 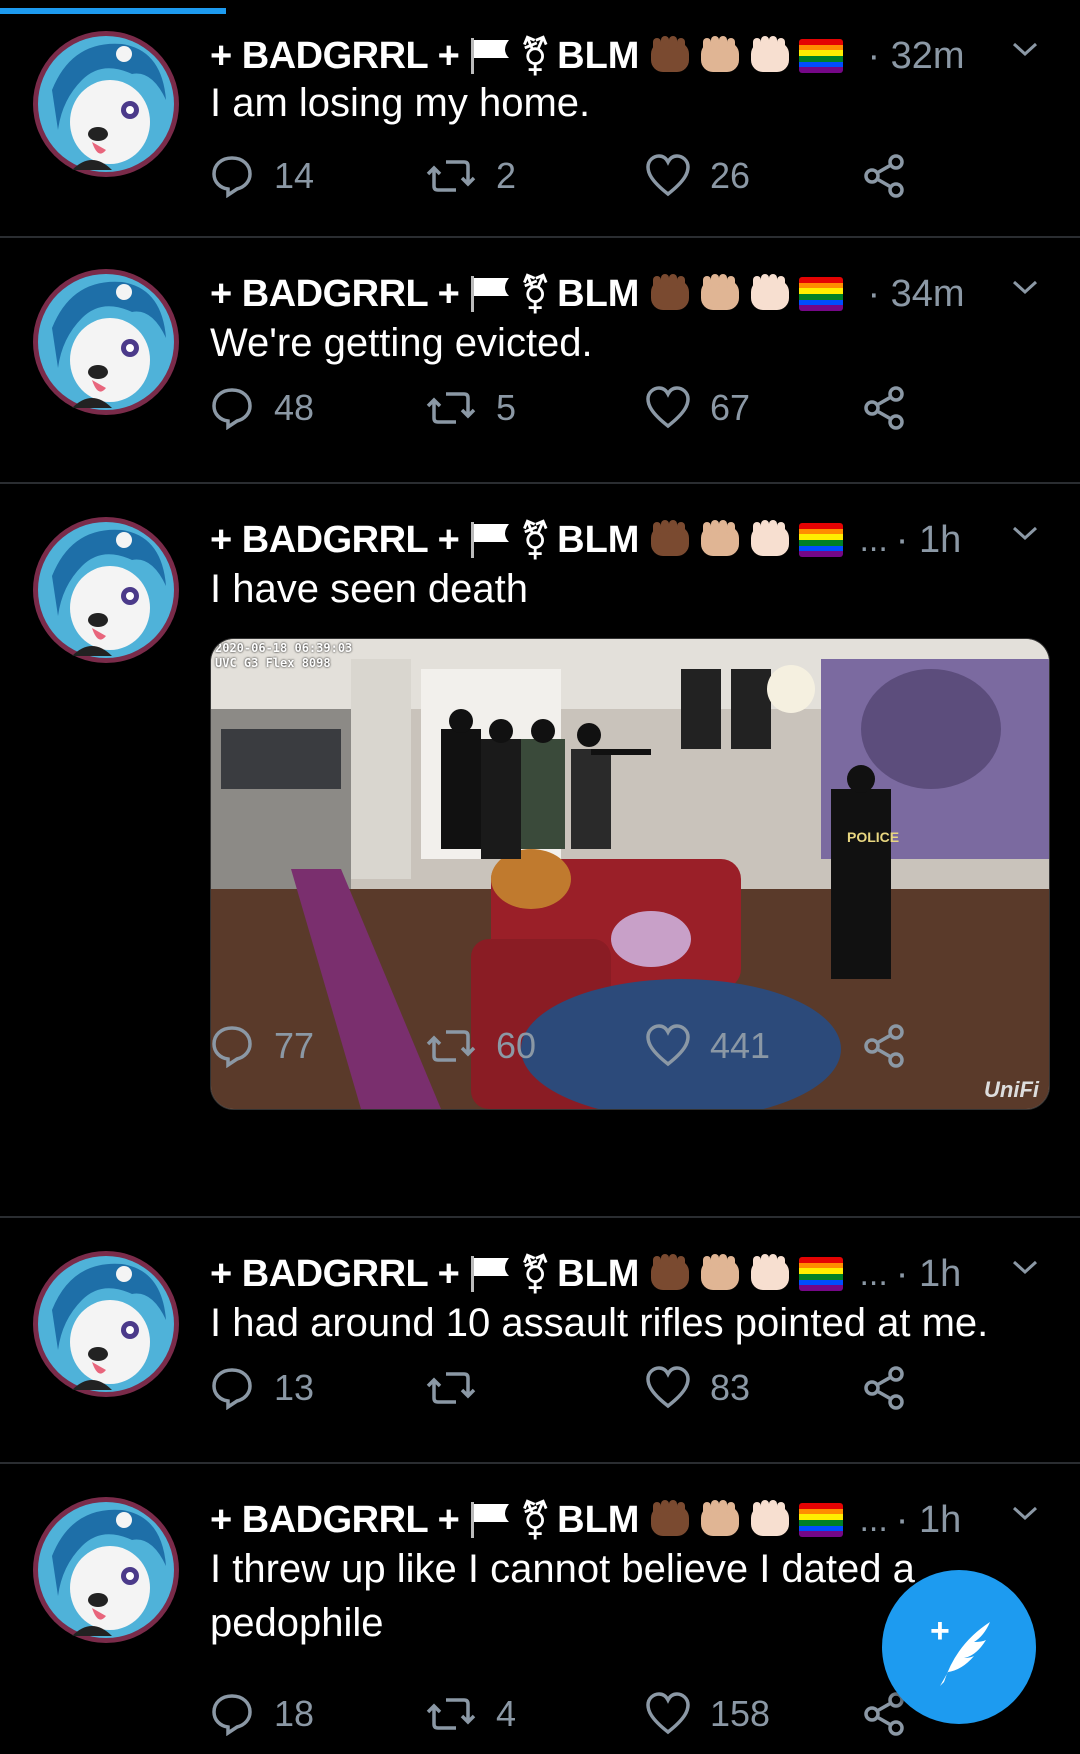 I want to click on share-icon, so click(x=884, y=1046).